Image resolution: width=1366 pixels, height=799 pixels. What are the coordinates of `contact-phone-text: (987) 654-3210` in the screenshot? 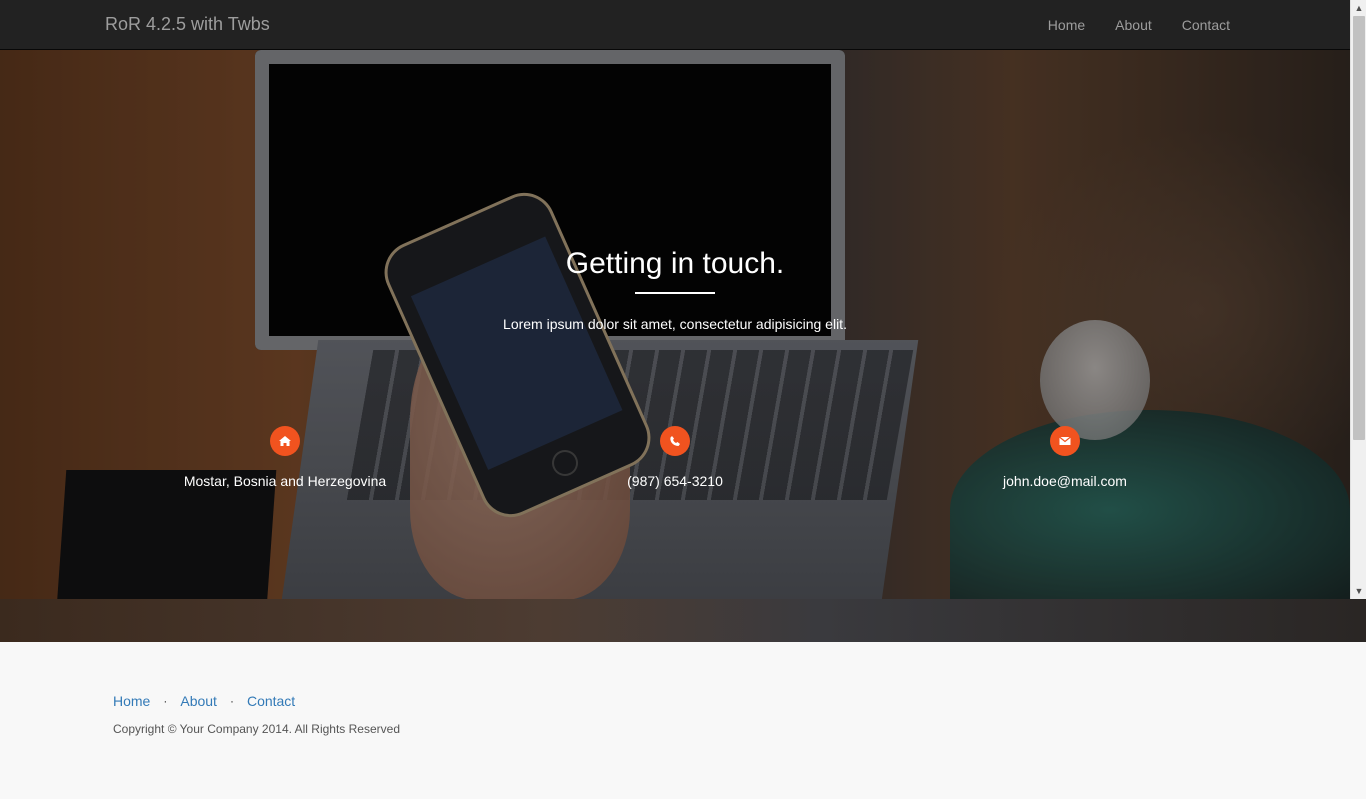 It's located at (675, 481).